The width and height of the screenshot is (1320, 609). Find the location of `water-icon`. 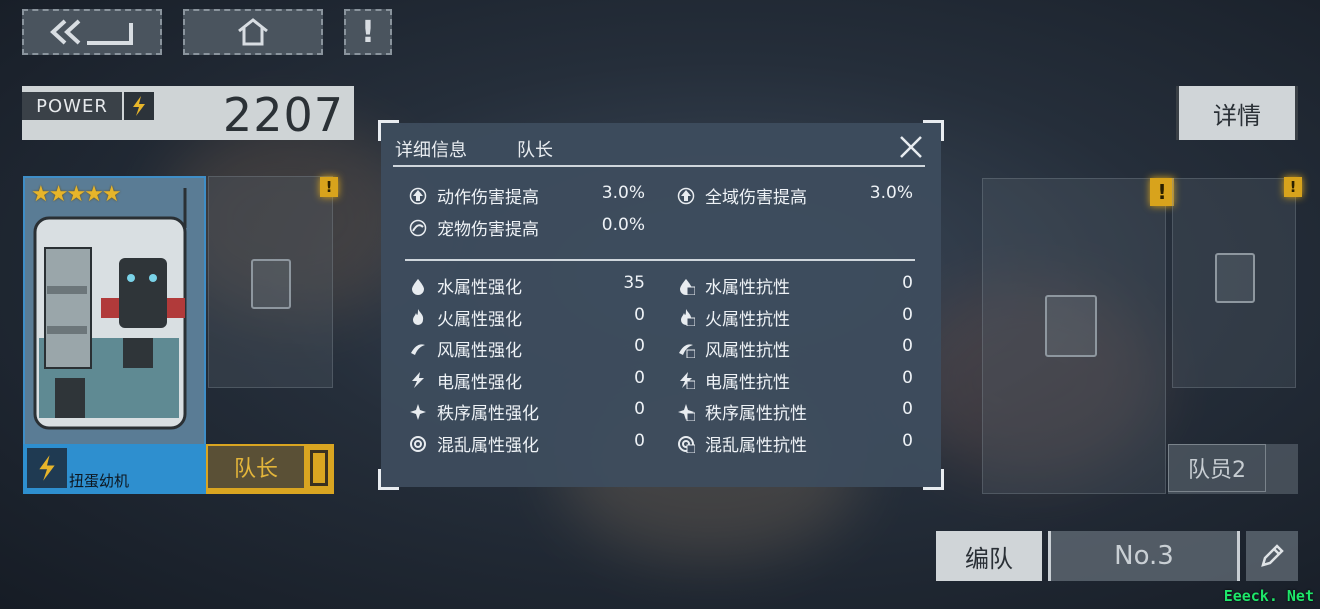

water-icon is located at coordinates (418, 286).